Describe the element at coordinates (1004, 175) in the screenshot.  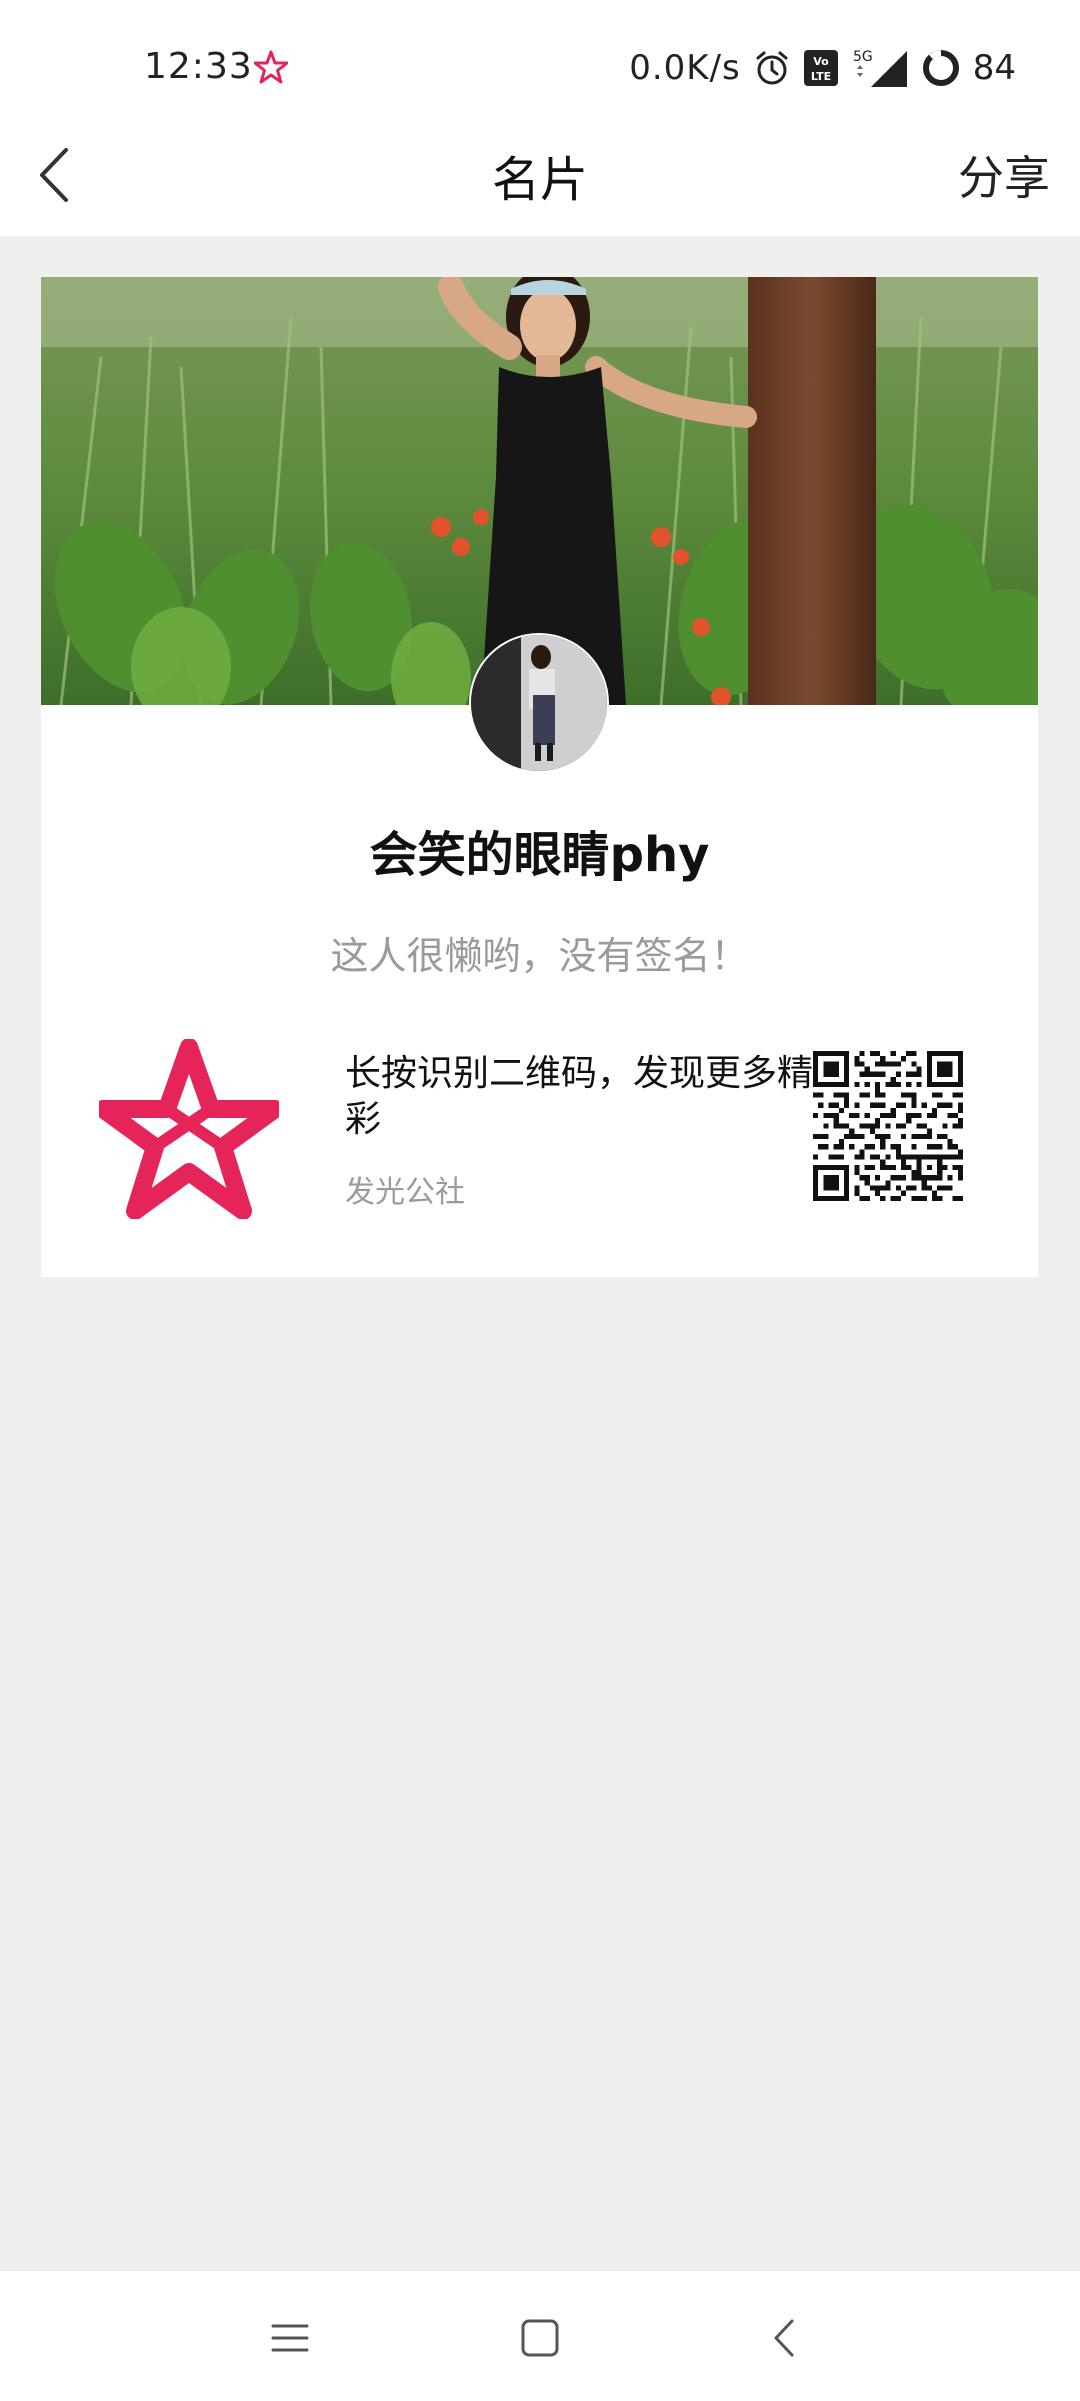
I see `share-button: 分享` at that location.